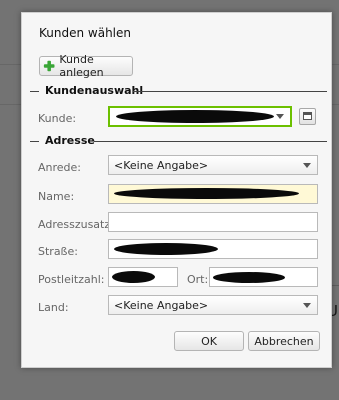 This screenshot has width=339, height=400. I want to click on name-label: Name:, so click(56, 196).